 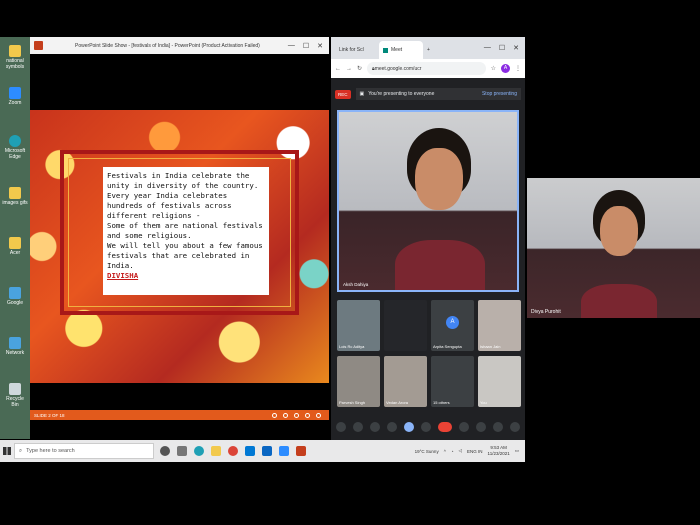 I want to click on mail-icon, so click(x=267, y=451).